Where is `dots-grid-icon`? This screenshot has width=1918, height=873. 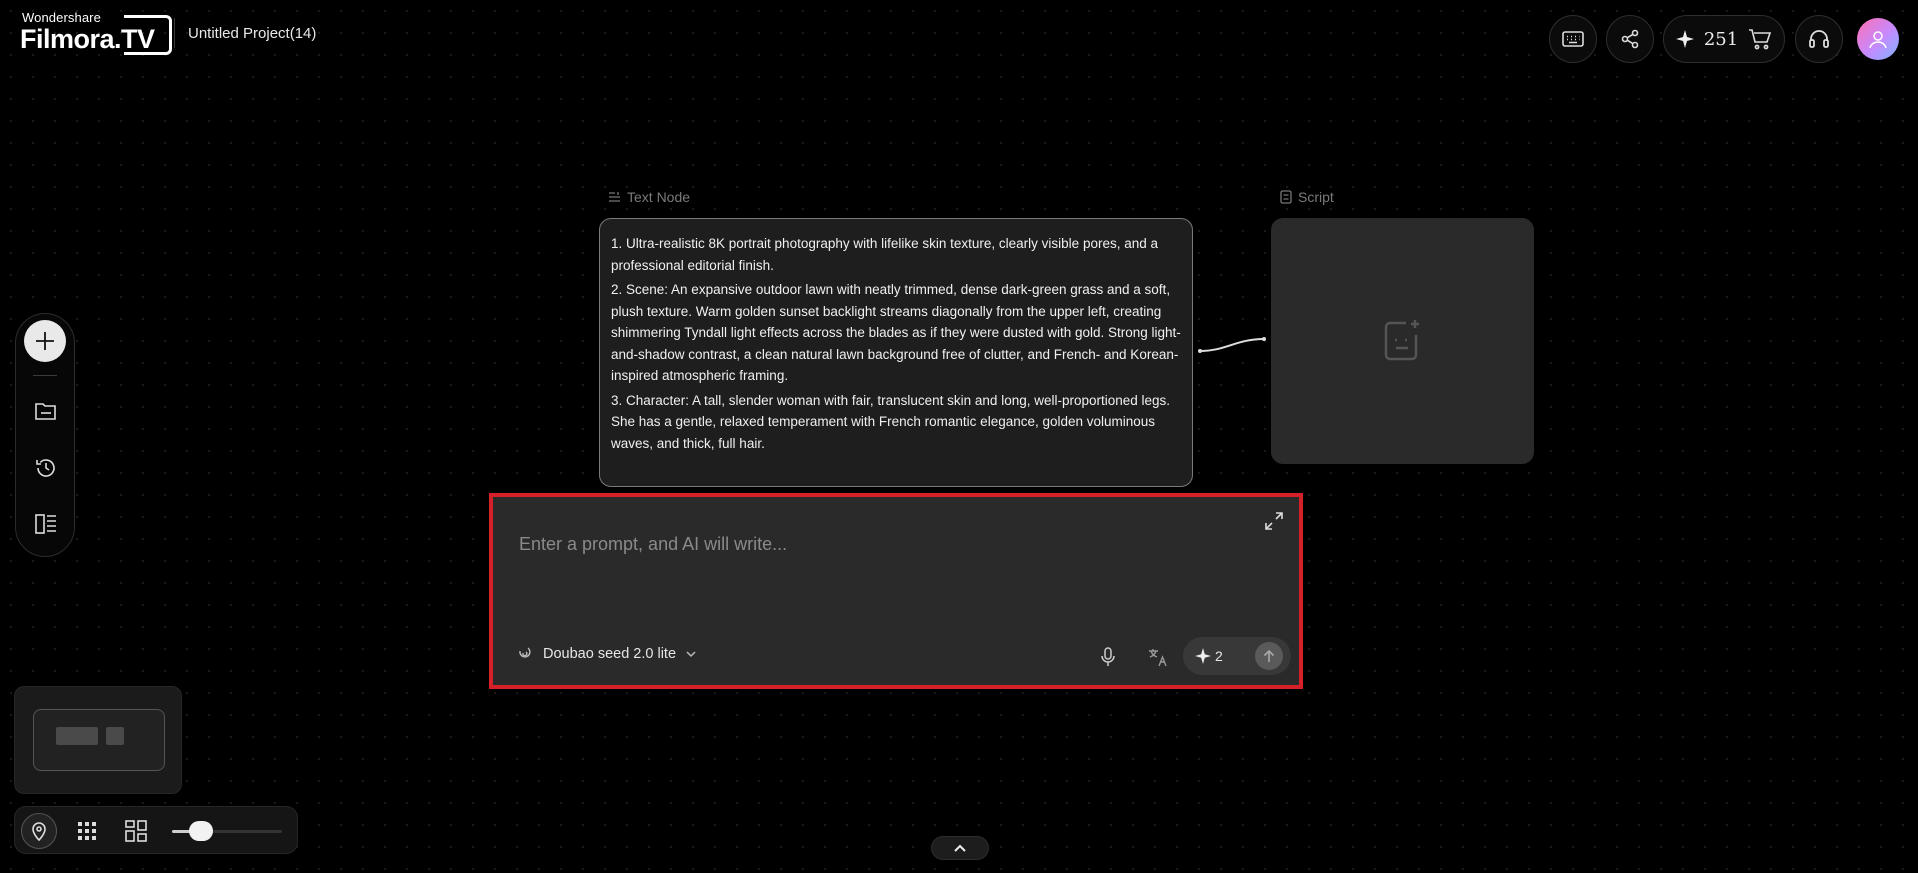 dots-grid-icon is located at coordinates (87, 831).